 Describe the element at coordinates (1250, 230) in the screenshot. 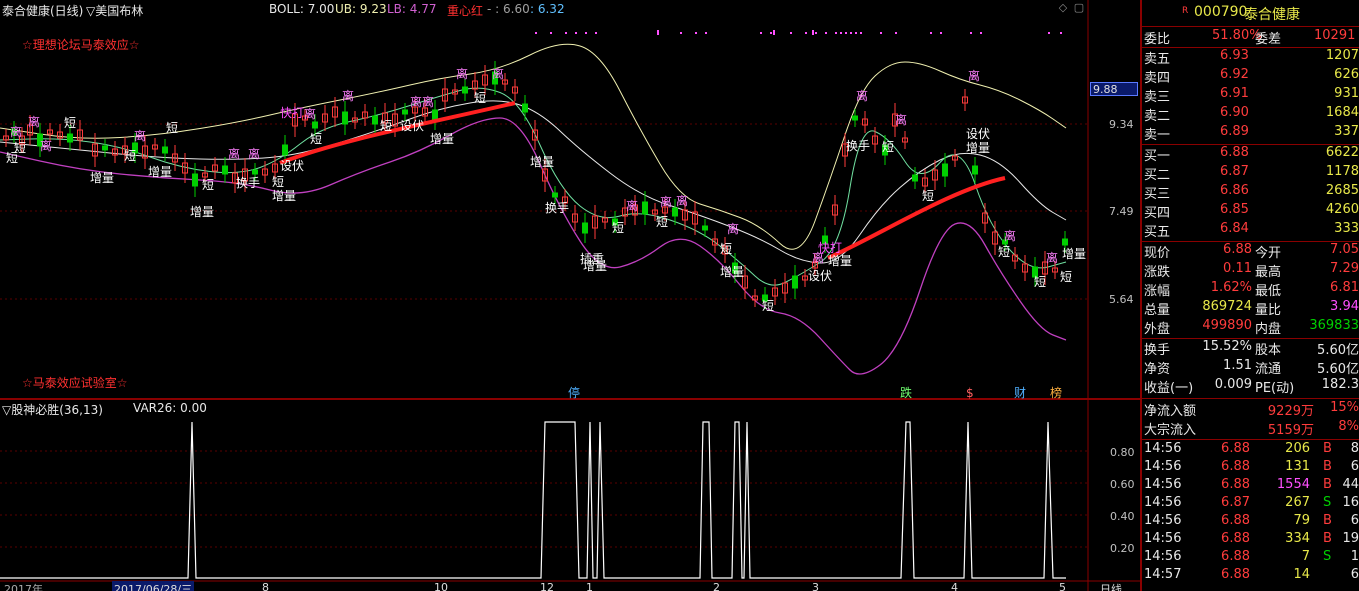

I see `bids-row: 买五 6.84 333` at that location.